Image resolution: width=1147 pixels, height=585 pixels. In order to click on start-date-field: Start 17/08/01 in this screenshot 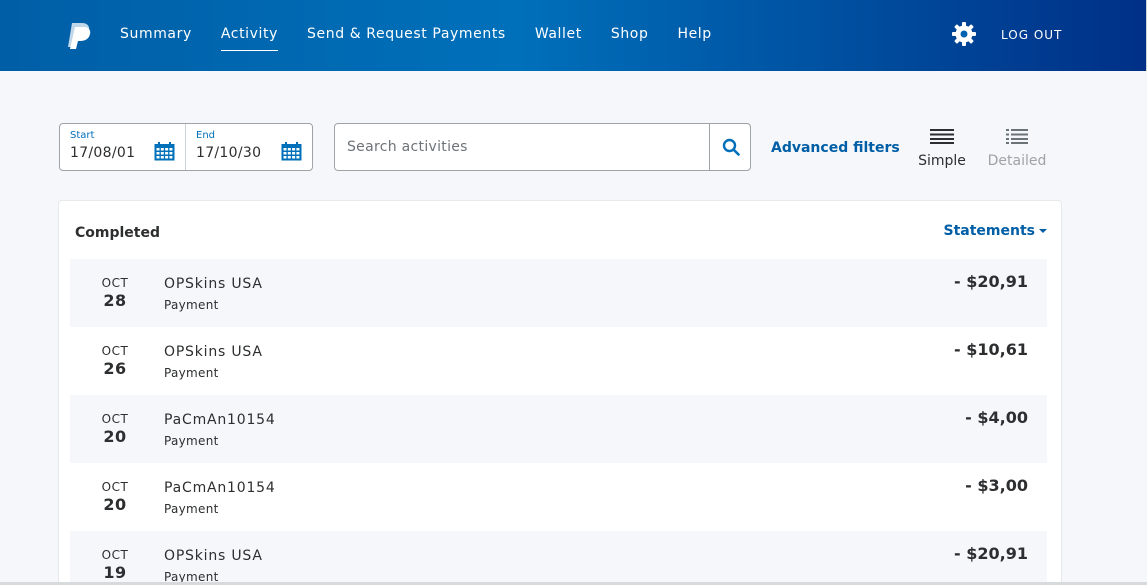, I will do `click(123, 147)`.